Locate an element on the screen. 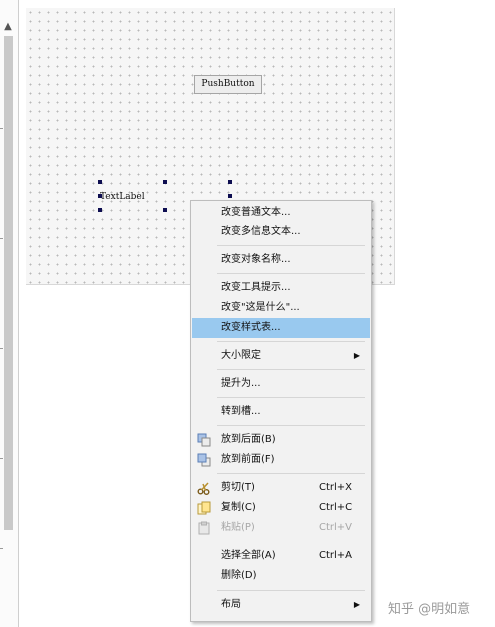  menu-item-shortcut: Ctrl+V is located at coordinates (336, 527).